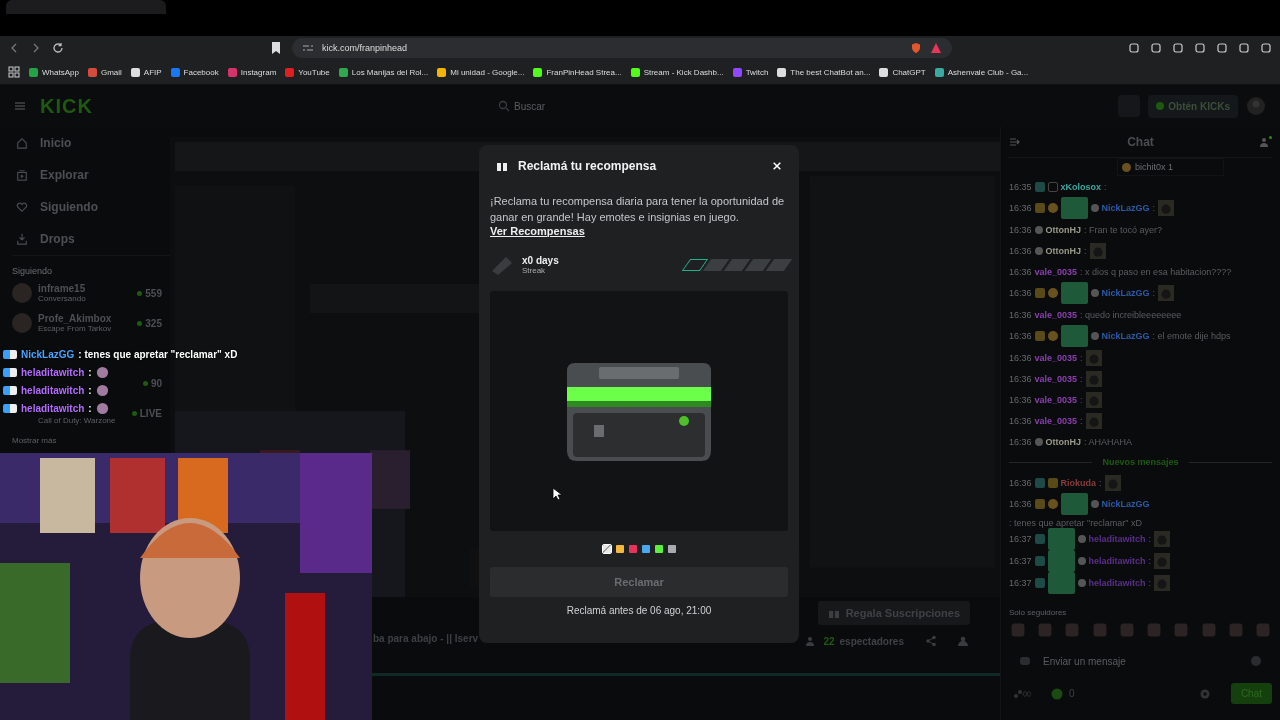 The height and width of the screenshot is (720, 1280). Describe the element at coordinates (1078, 482) in the screenshot. I see `chat-username: Riokuda` at that location.